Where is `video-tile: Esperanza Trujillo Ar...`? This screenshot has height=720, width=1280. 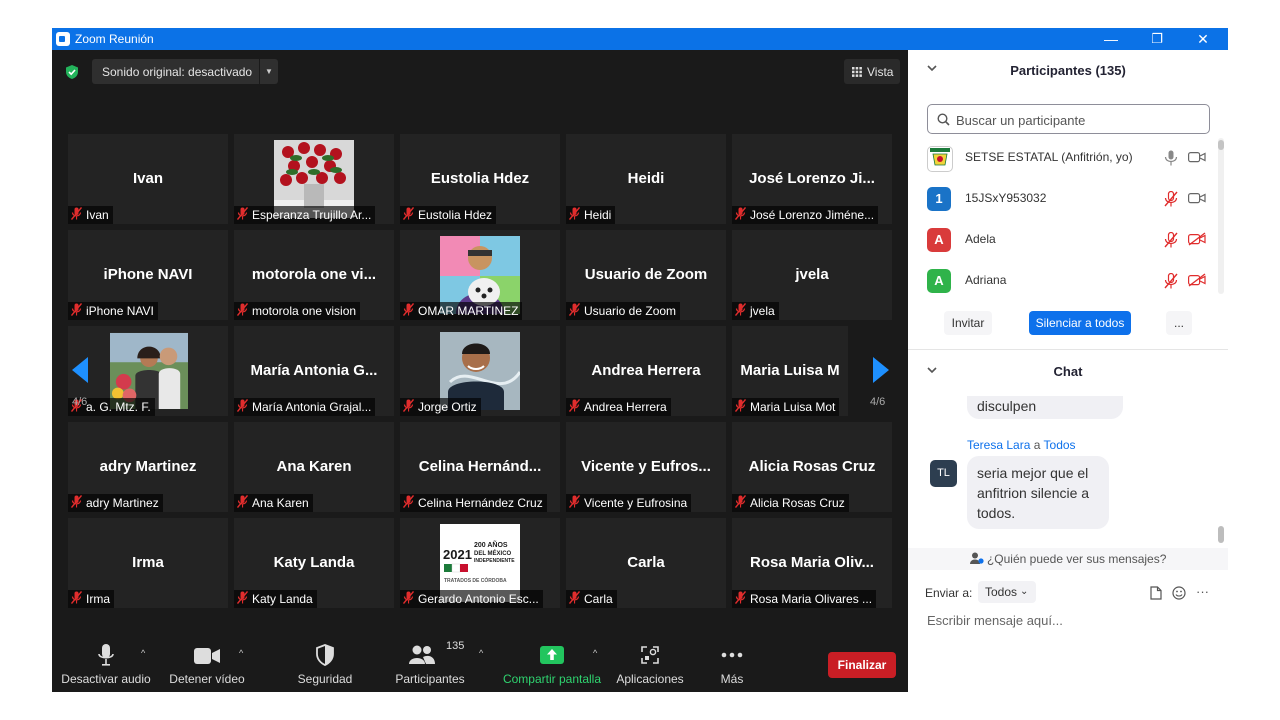 video-tile: Esperanza Trujillo Ar... is located at coordinates (314, 179).